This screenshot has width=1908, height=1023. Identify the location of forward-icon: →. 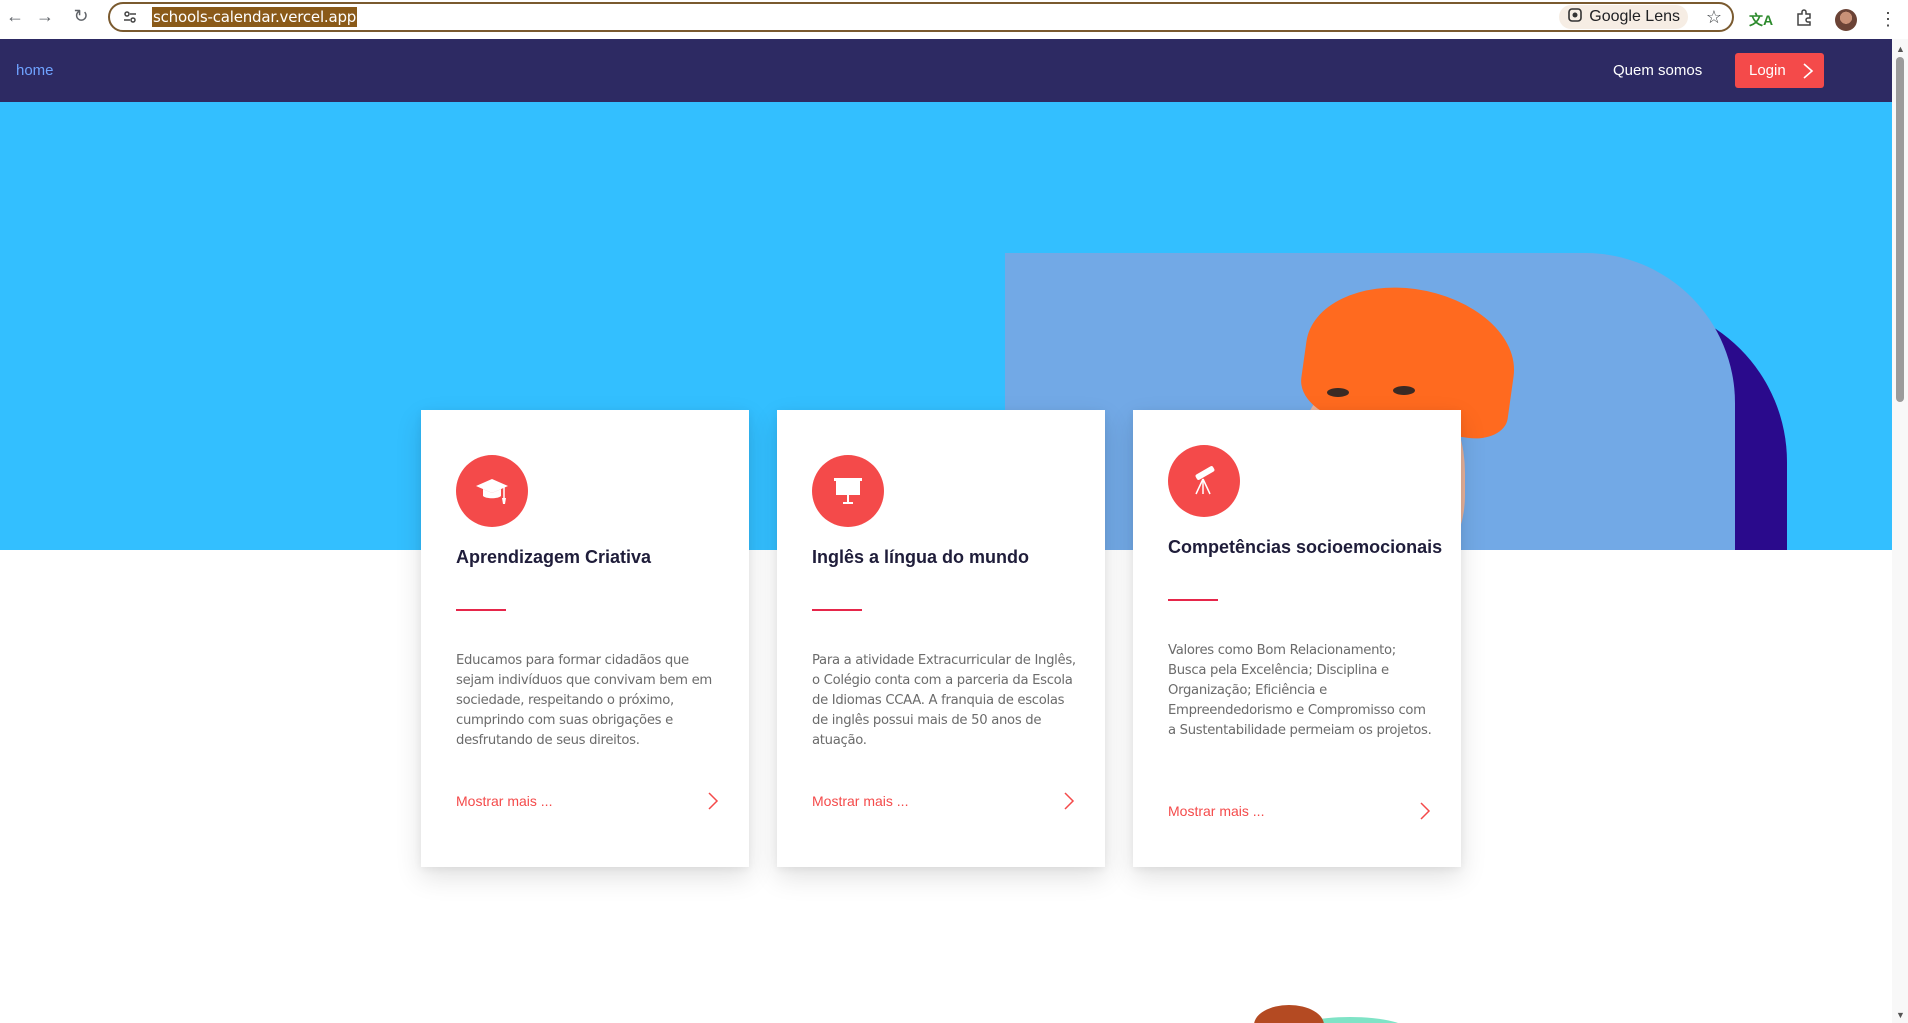
(45, 16).